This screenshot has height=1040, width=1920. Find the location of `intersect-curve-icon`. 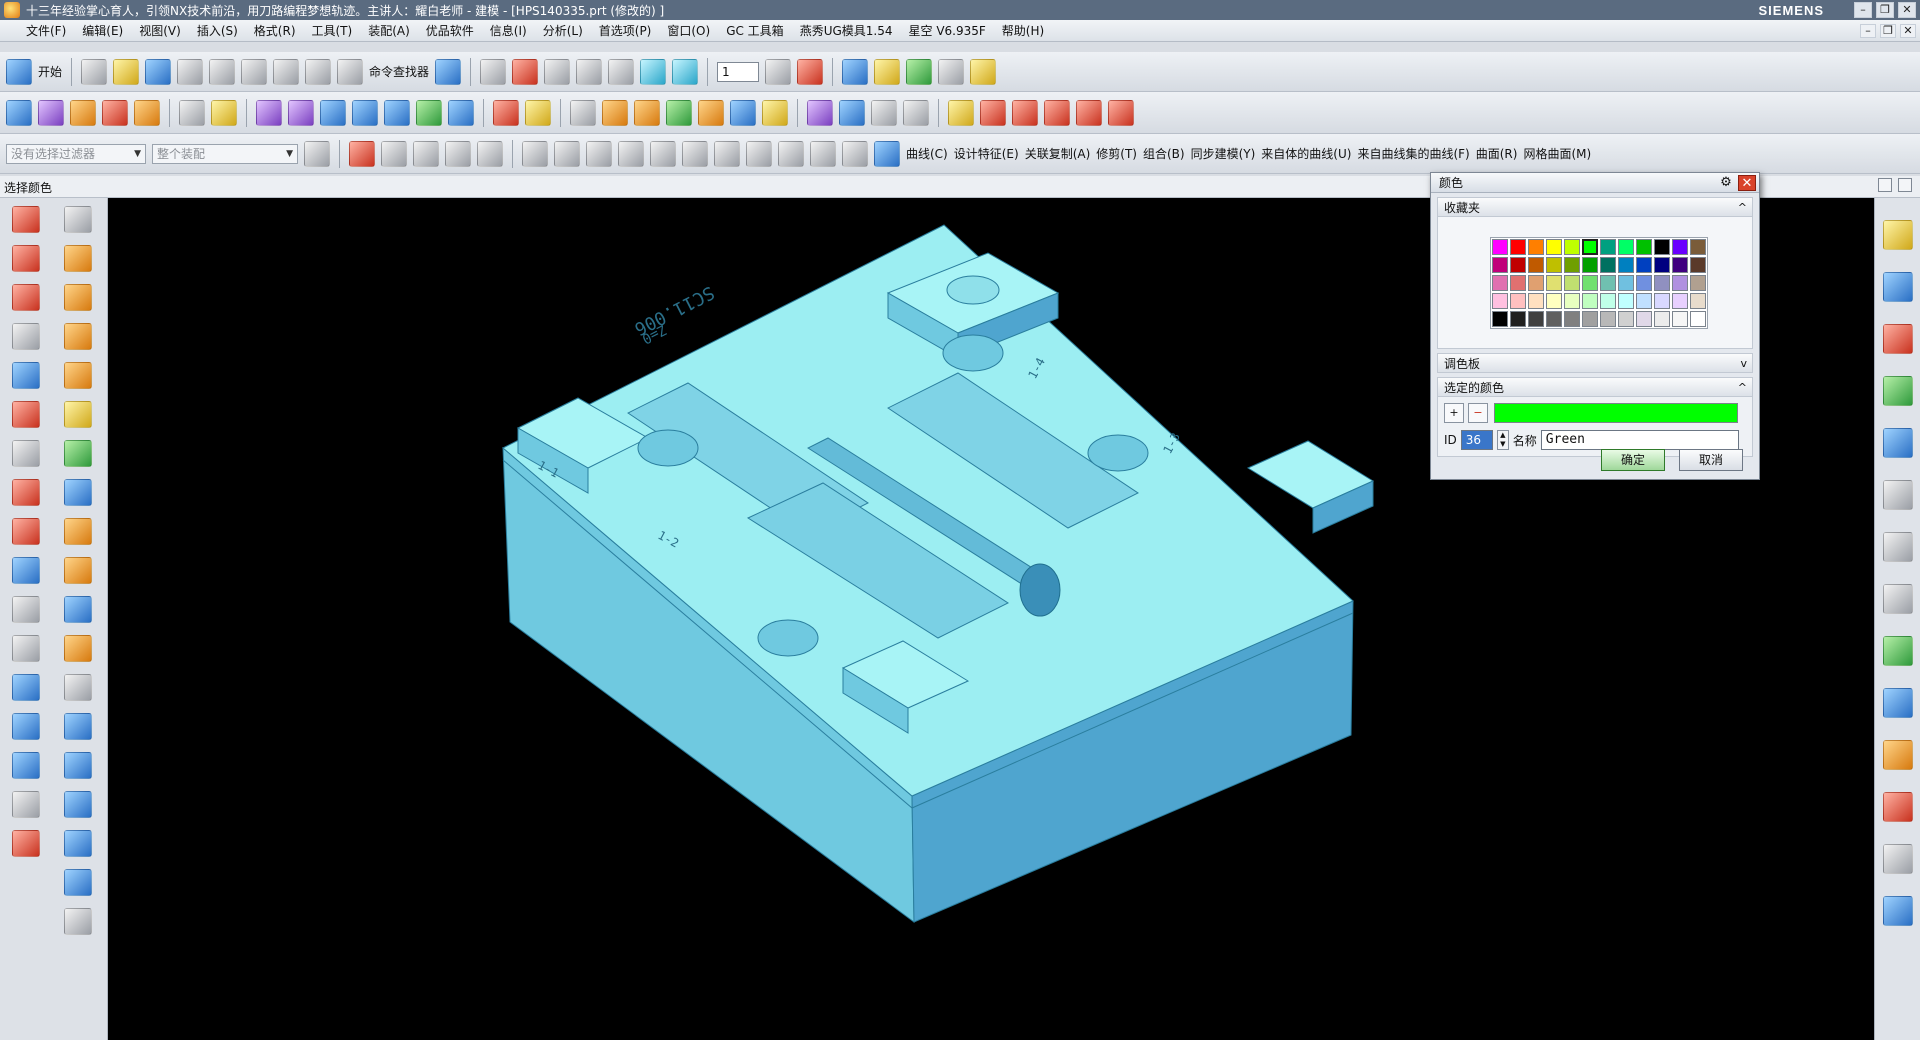

intersect-curve-icon is located at coordinates (26, 609).